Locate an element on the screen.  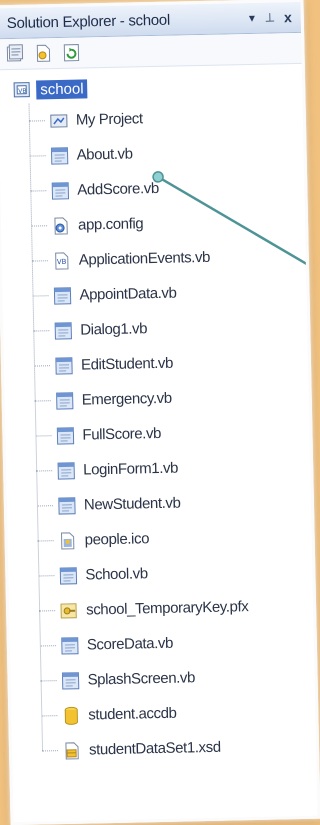
tree-item: app.config is located at coordinates (168, 223).